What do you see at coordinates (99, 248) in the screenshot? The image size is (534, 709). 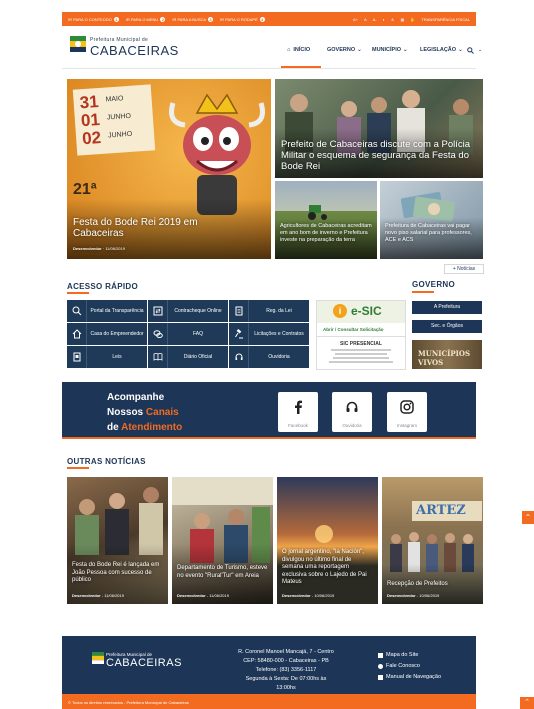 I see `featured-news-main-meta: Desenvolvedor · 11/06/2019` at bounding box center [99, 248].